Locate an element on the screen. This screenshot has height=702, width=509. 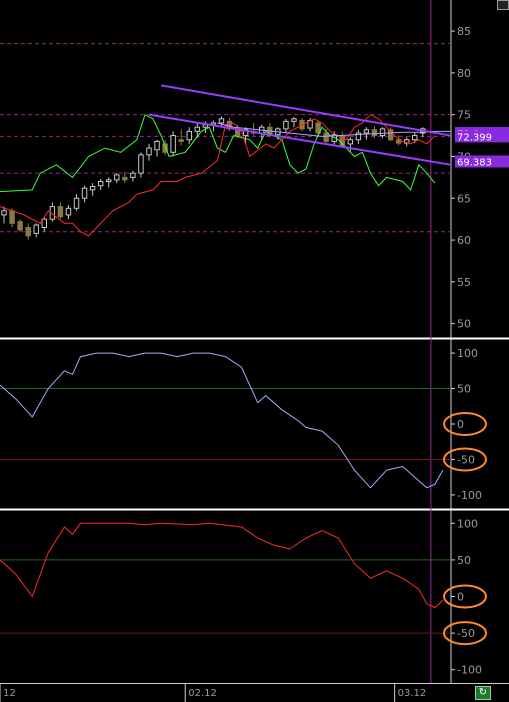
refresh-icon: ↻ is located at coordinates (483, 693).